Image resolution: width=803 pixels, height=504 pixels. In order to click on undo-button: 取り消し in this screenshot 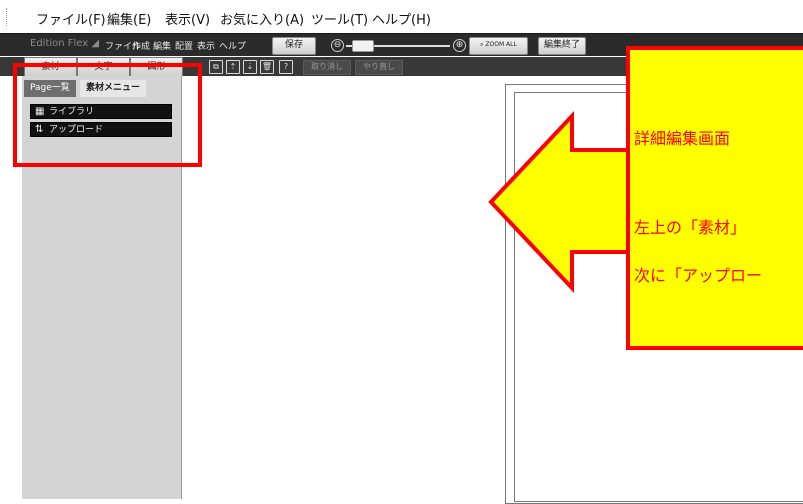, I will do `click(327, 67)`.